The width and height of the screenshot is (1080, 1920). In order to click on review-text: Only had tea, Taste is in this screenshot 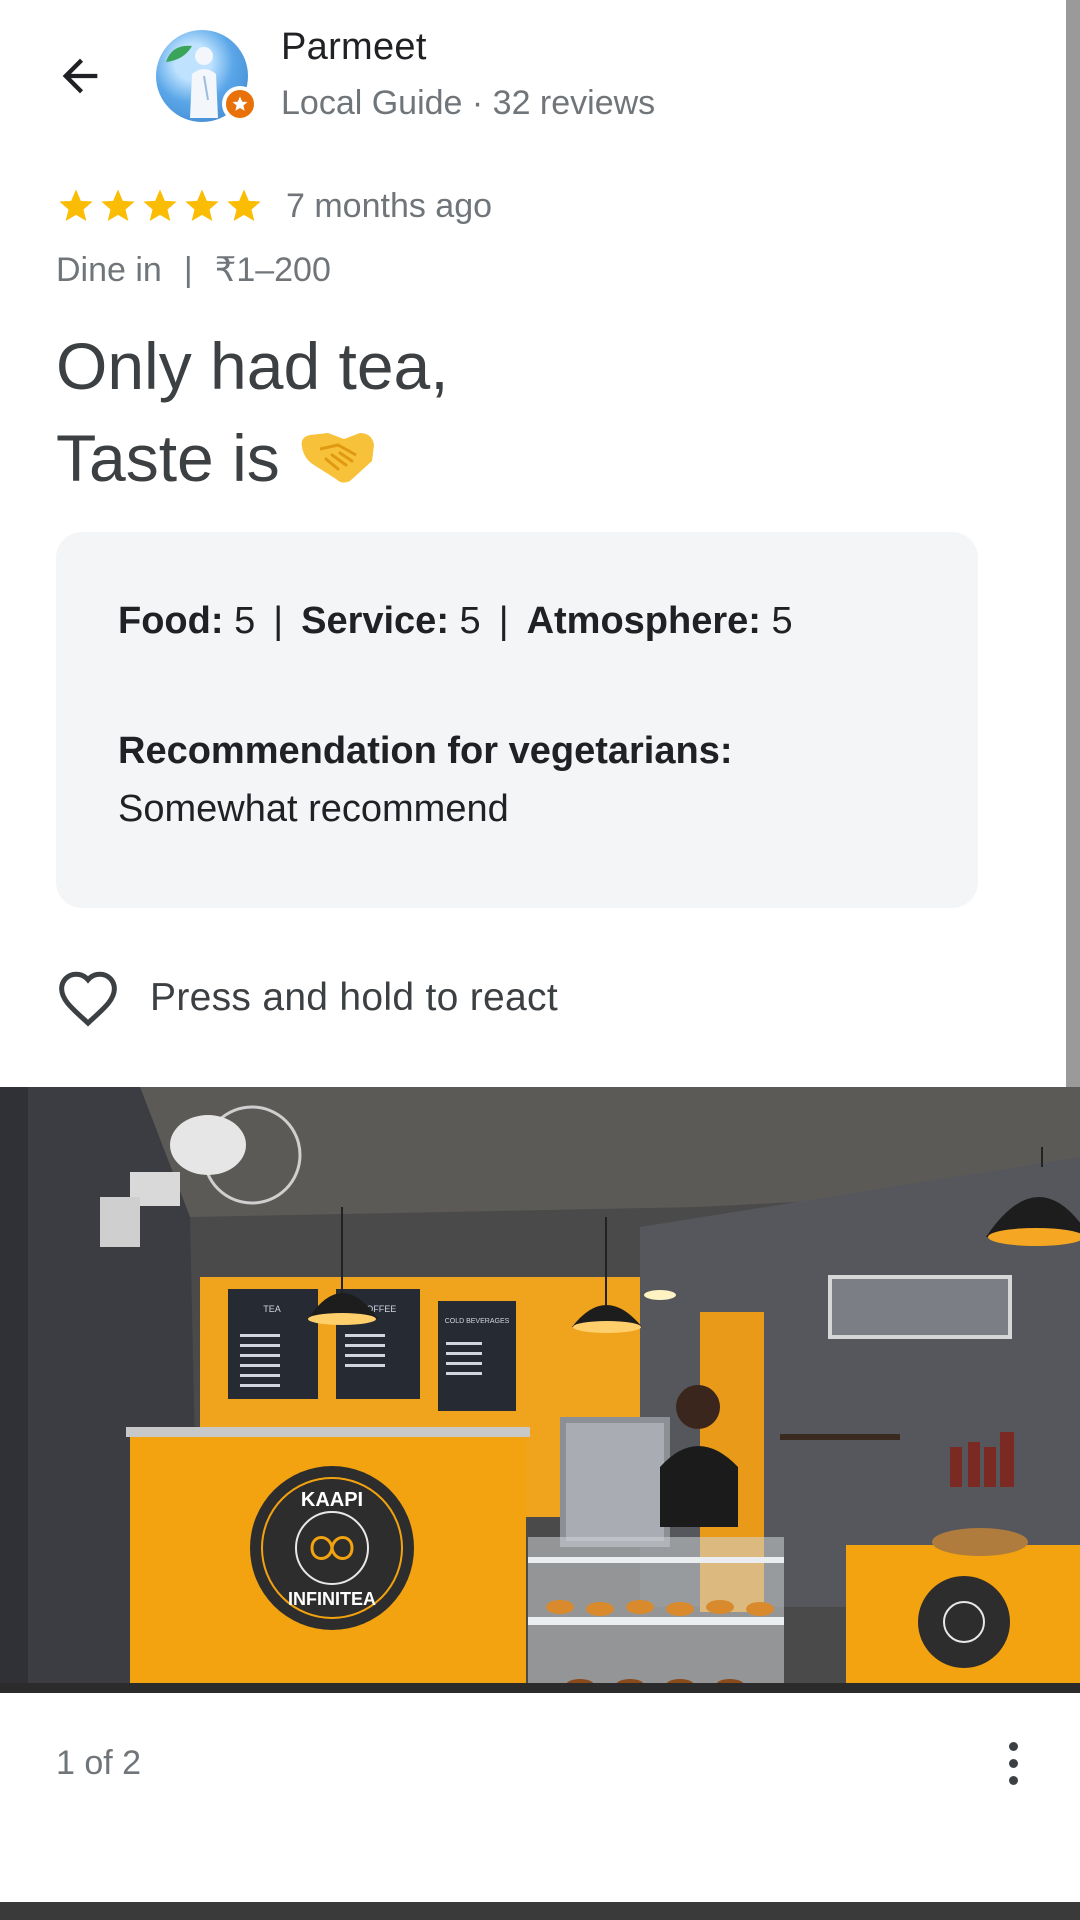, I will do `click(536, 415)`.